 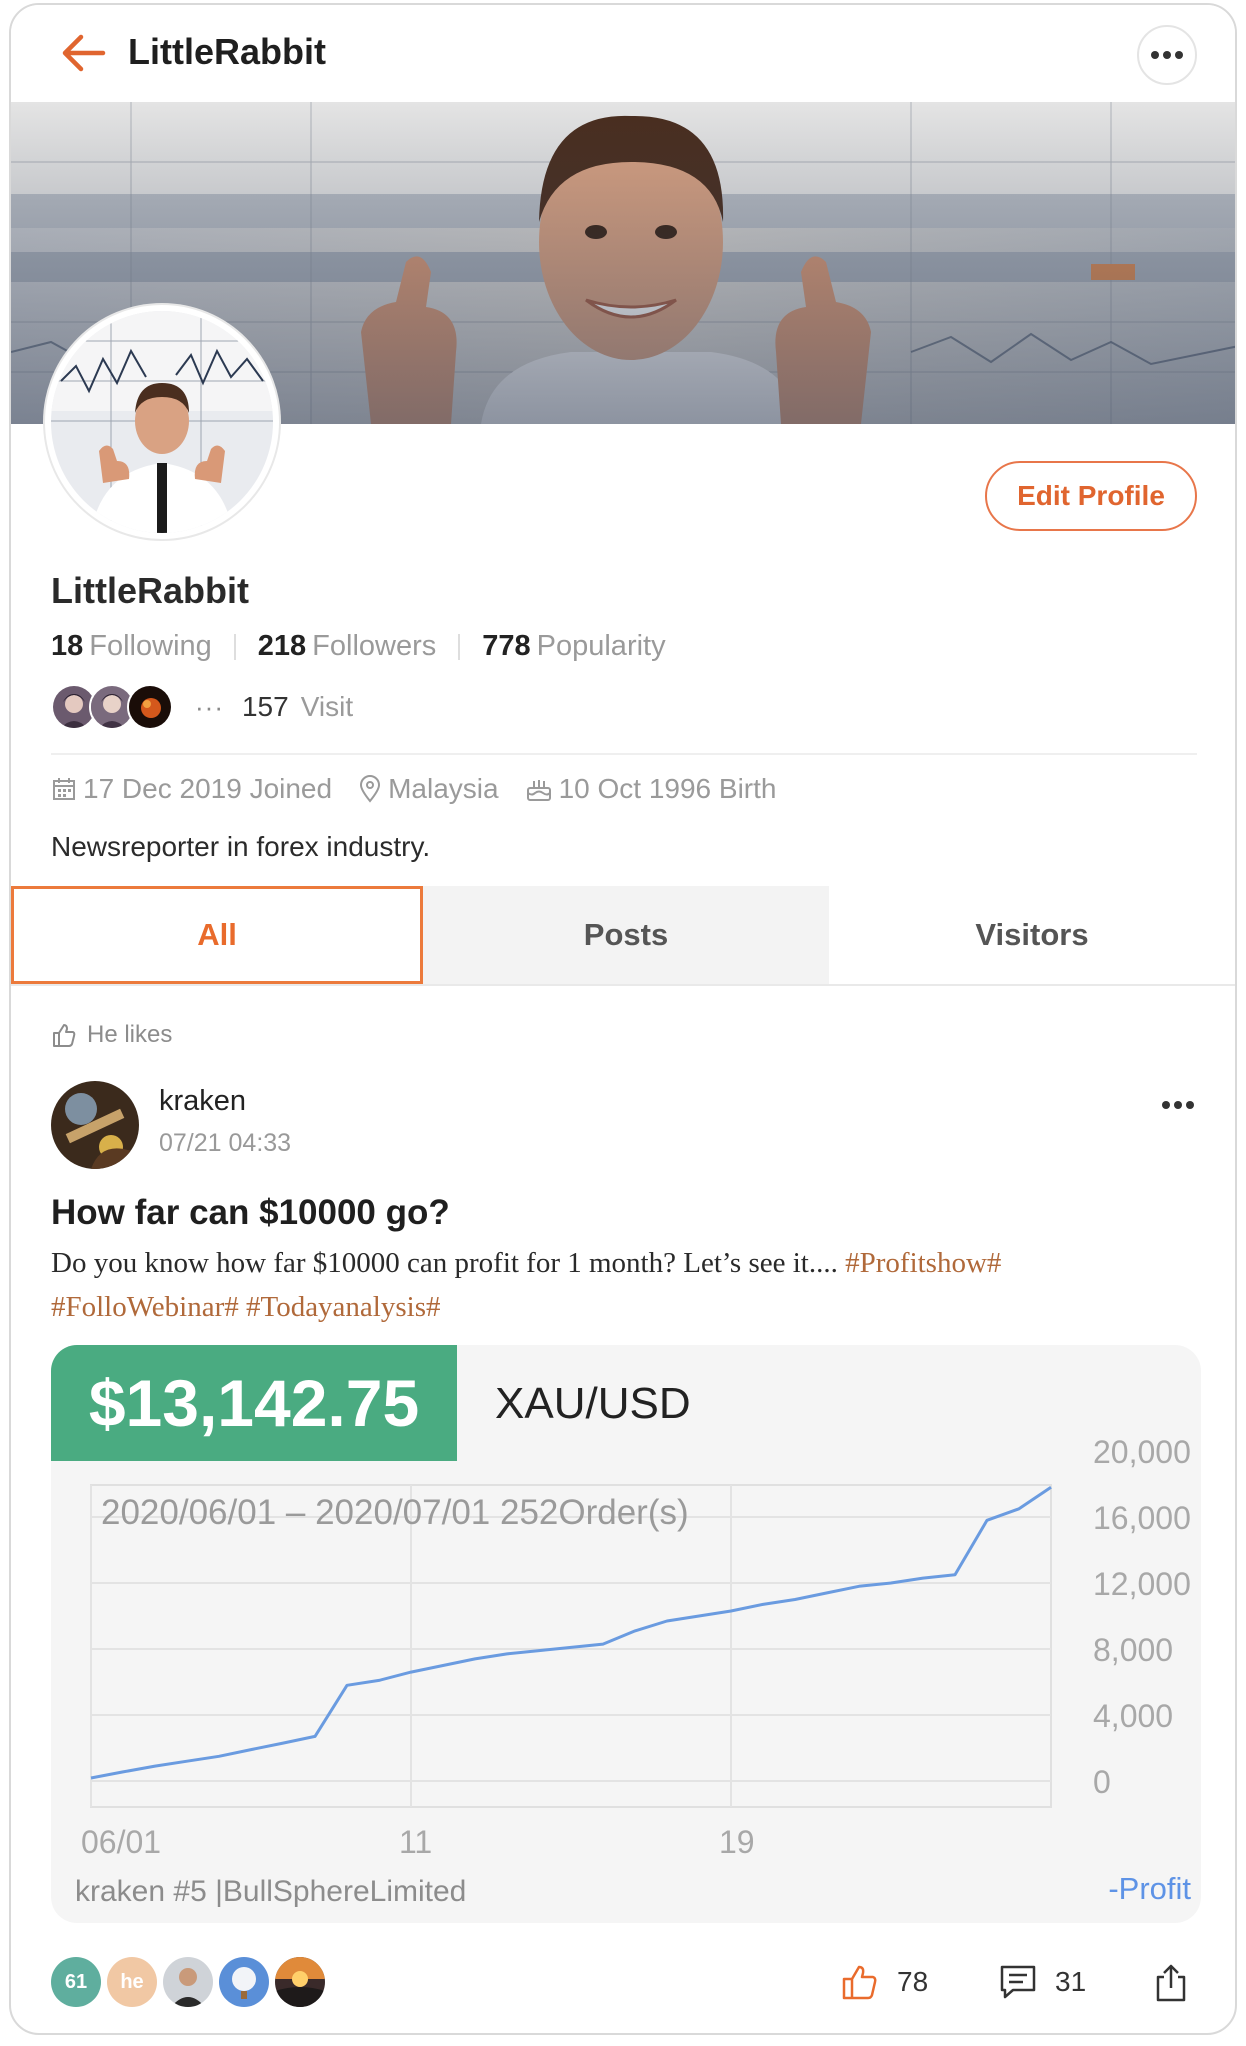 What do you see at coordinates (374, 646) in the screenshot?
I see `stat-label: Followers` at bounding box center [374, 646].